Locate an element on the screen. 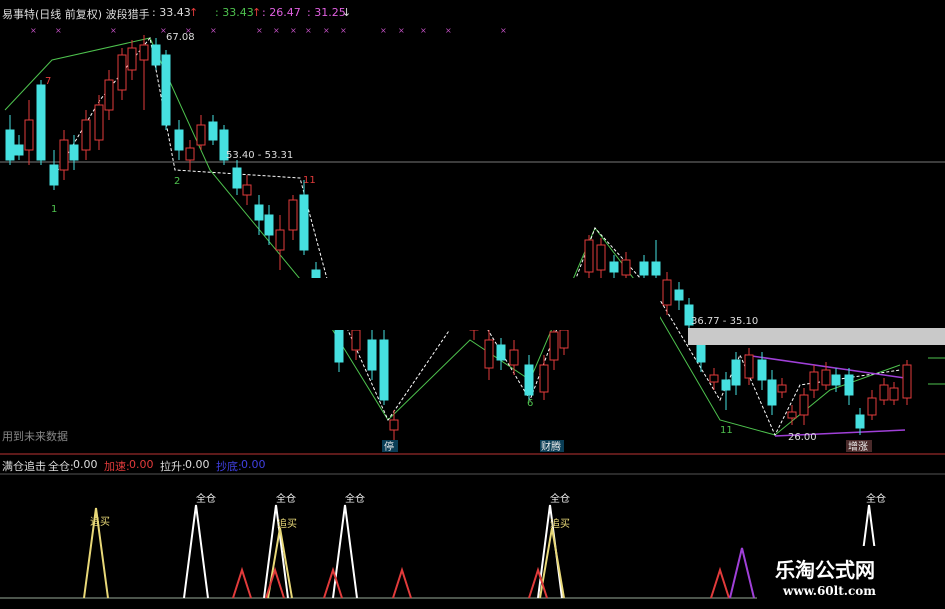  site-logo: 乐淘公式网 www.60lt.com is located at coordinates (851, 577).